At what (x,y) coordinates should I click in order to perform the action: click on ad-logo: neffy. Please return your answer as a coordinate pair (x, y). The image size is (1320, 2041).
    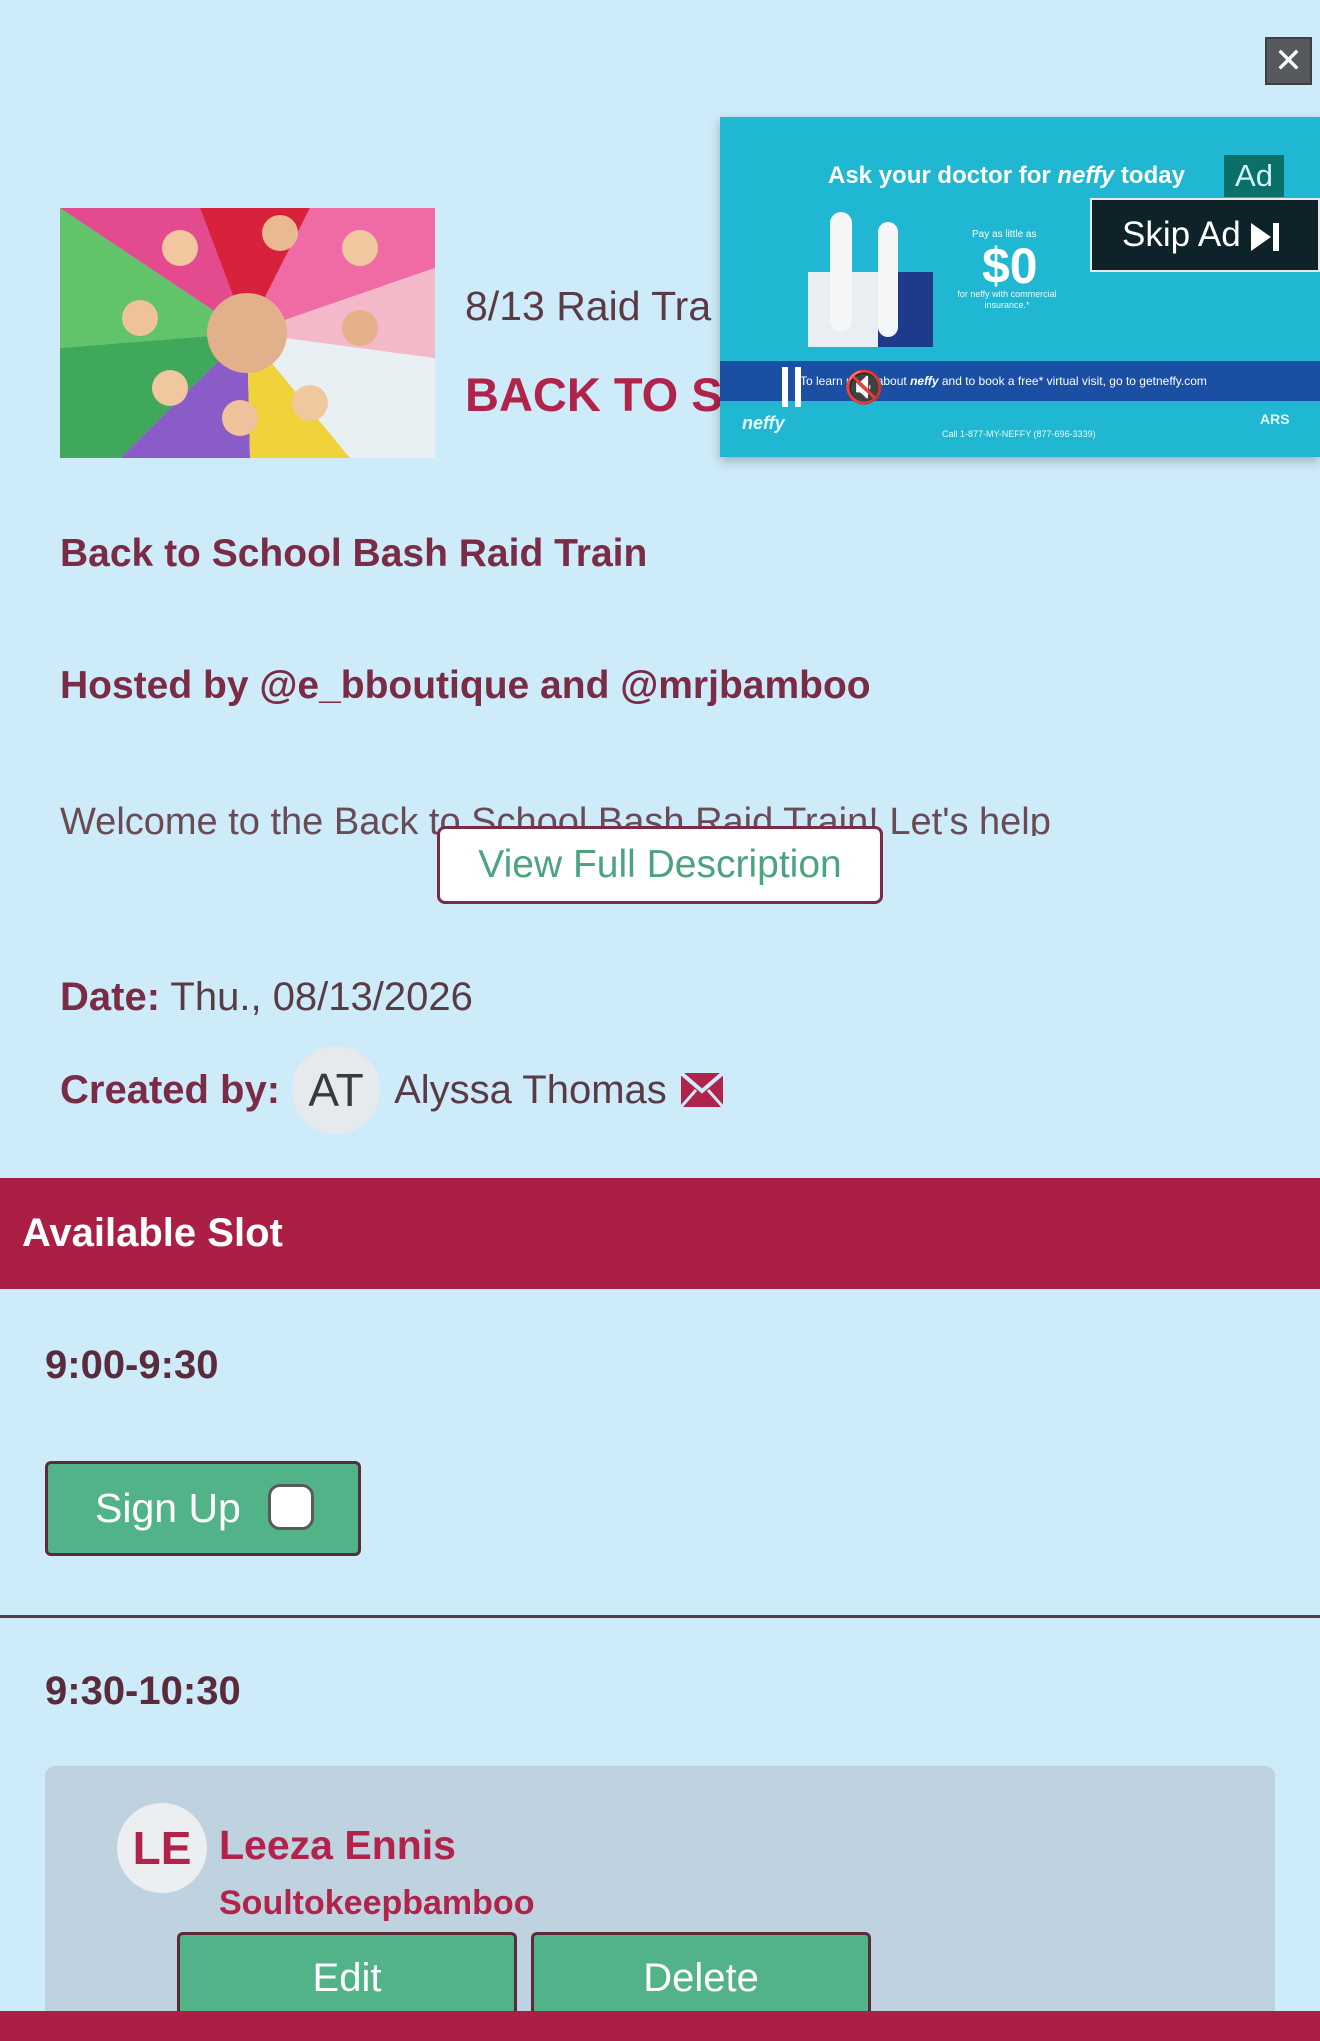
    Looking at the image, I should click on (763, 423).